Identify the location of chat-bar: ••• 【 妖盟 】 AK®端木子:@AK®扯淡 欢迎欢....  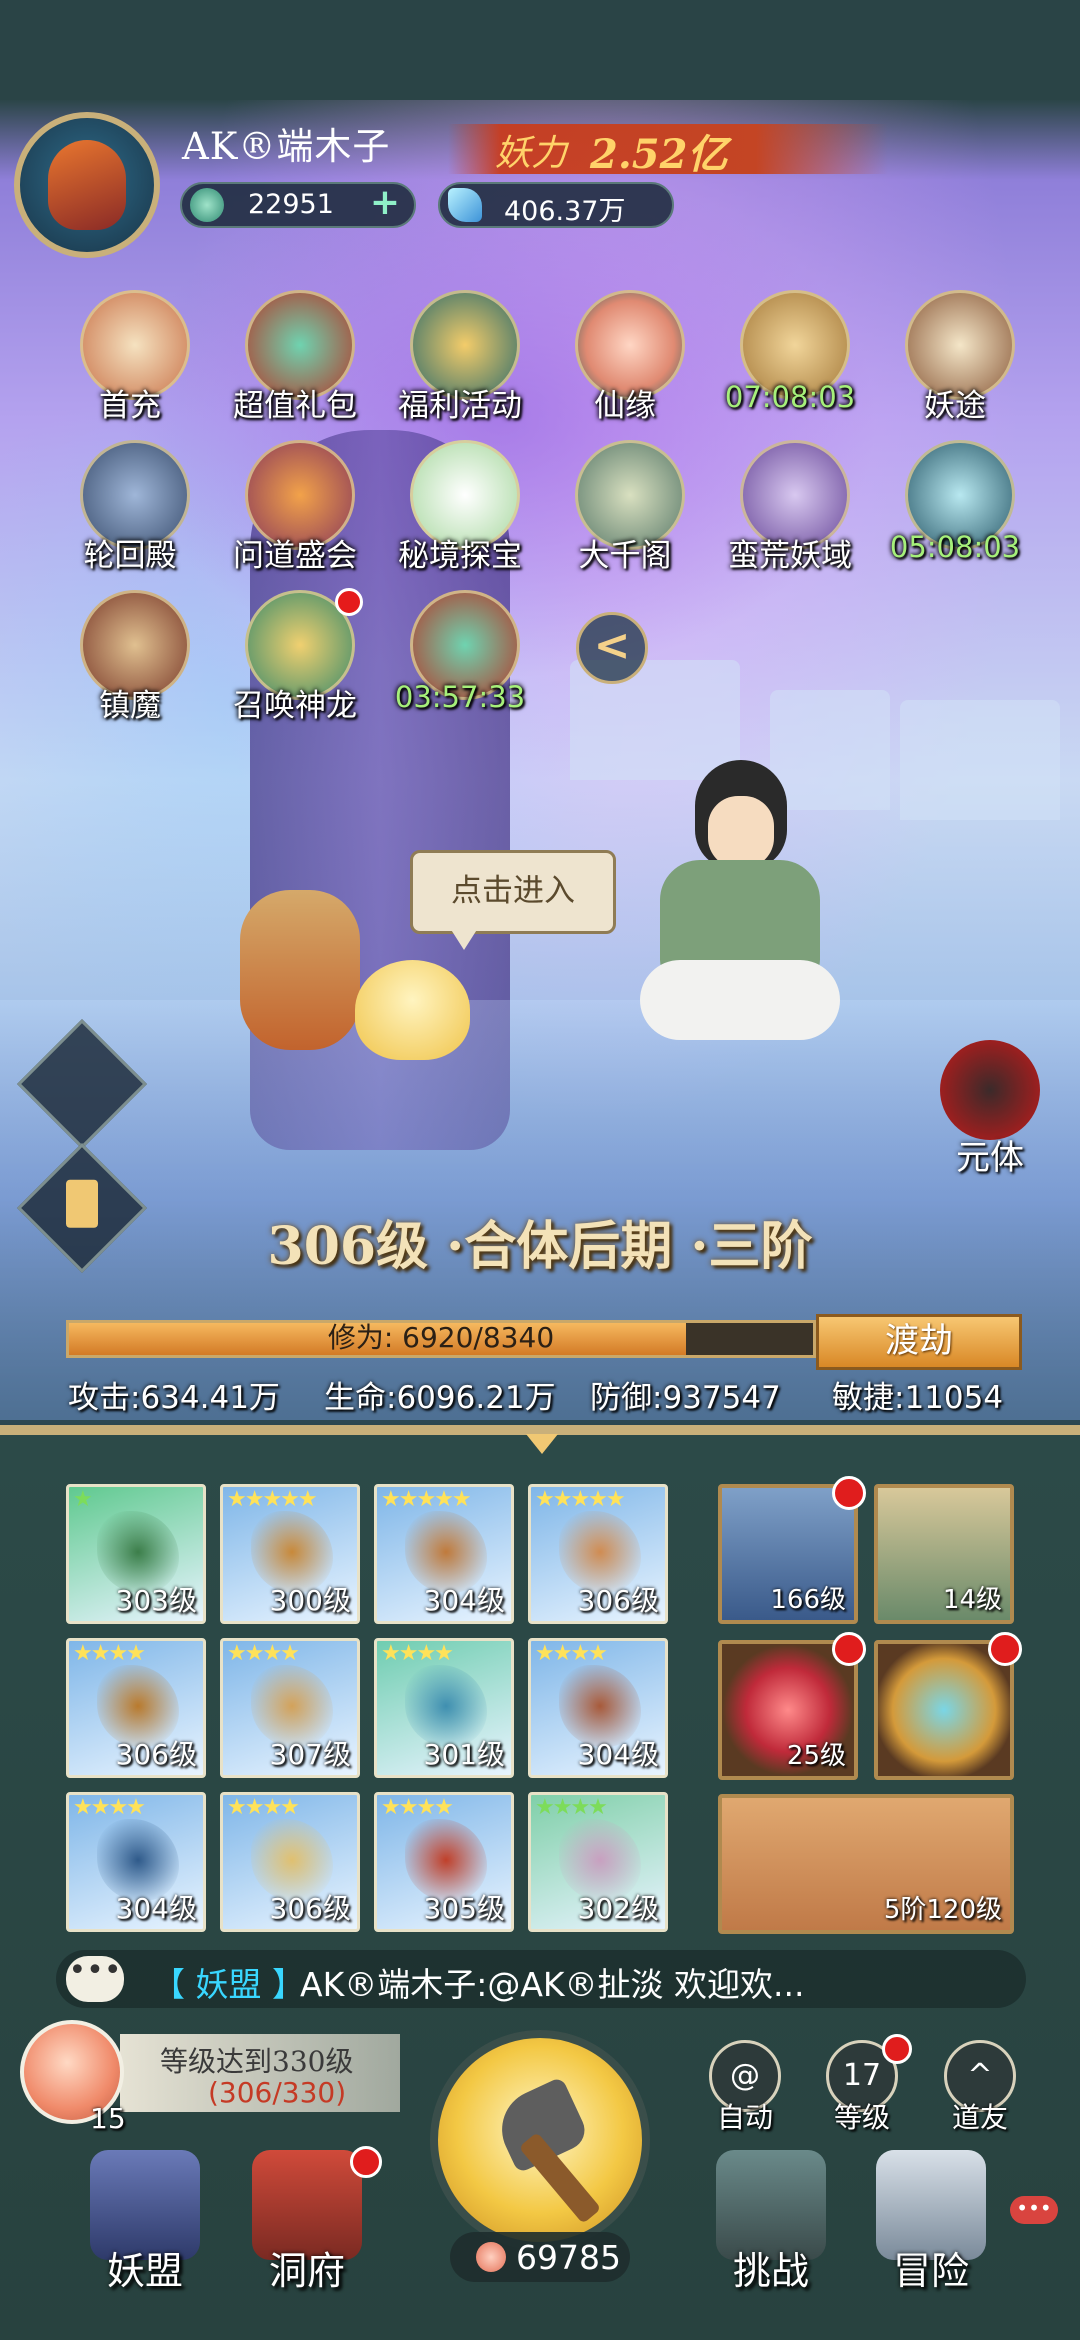
(541, 1979).